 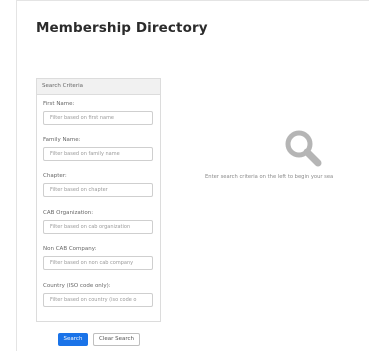 I want to click on first-name-label: First Name:, so click(x=59, y=104).